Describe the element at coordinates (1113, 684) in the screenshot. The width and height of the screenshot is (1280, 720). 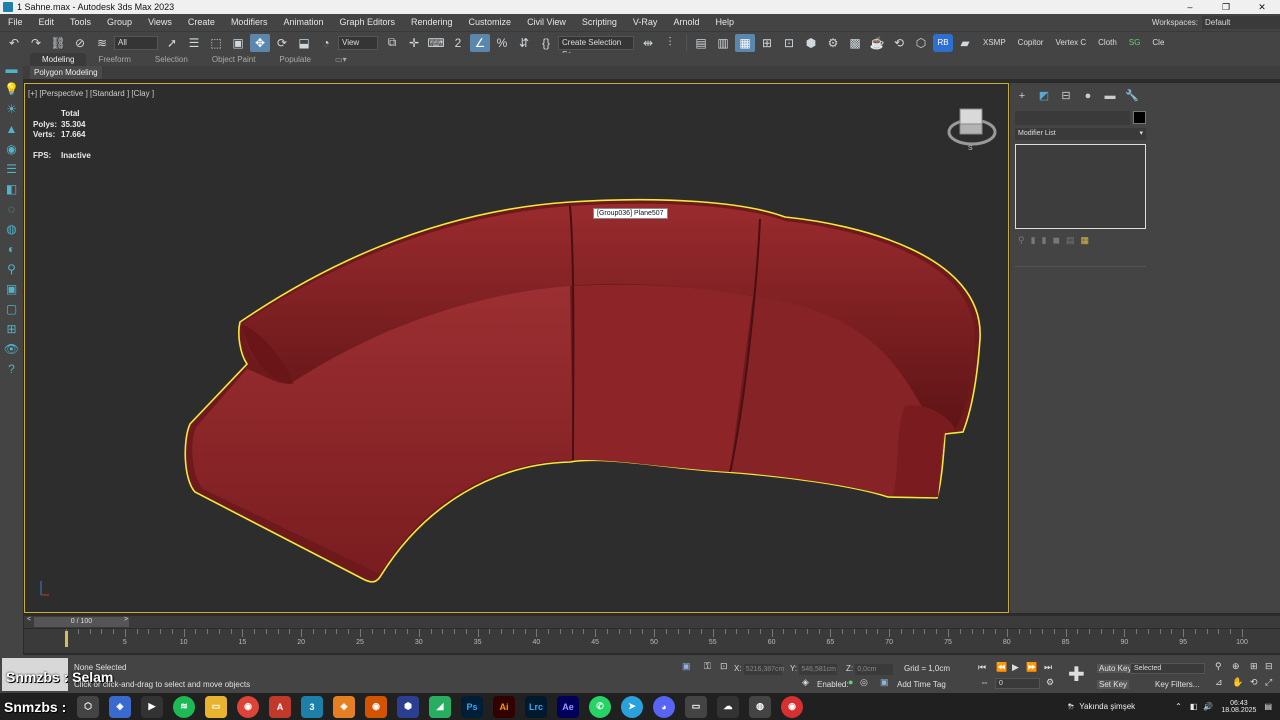
I see `set-key-button: Set Key` at that location.